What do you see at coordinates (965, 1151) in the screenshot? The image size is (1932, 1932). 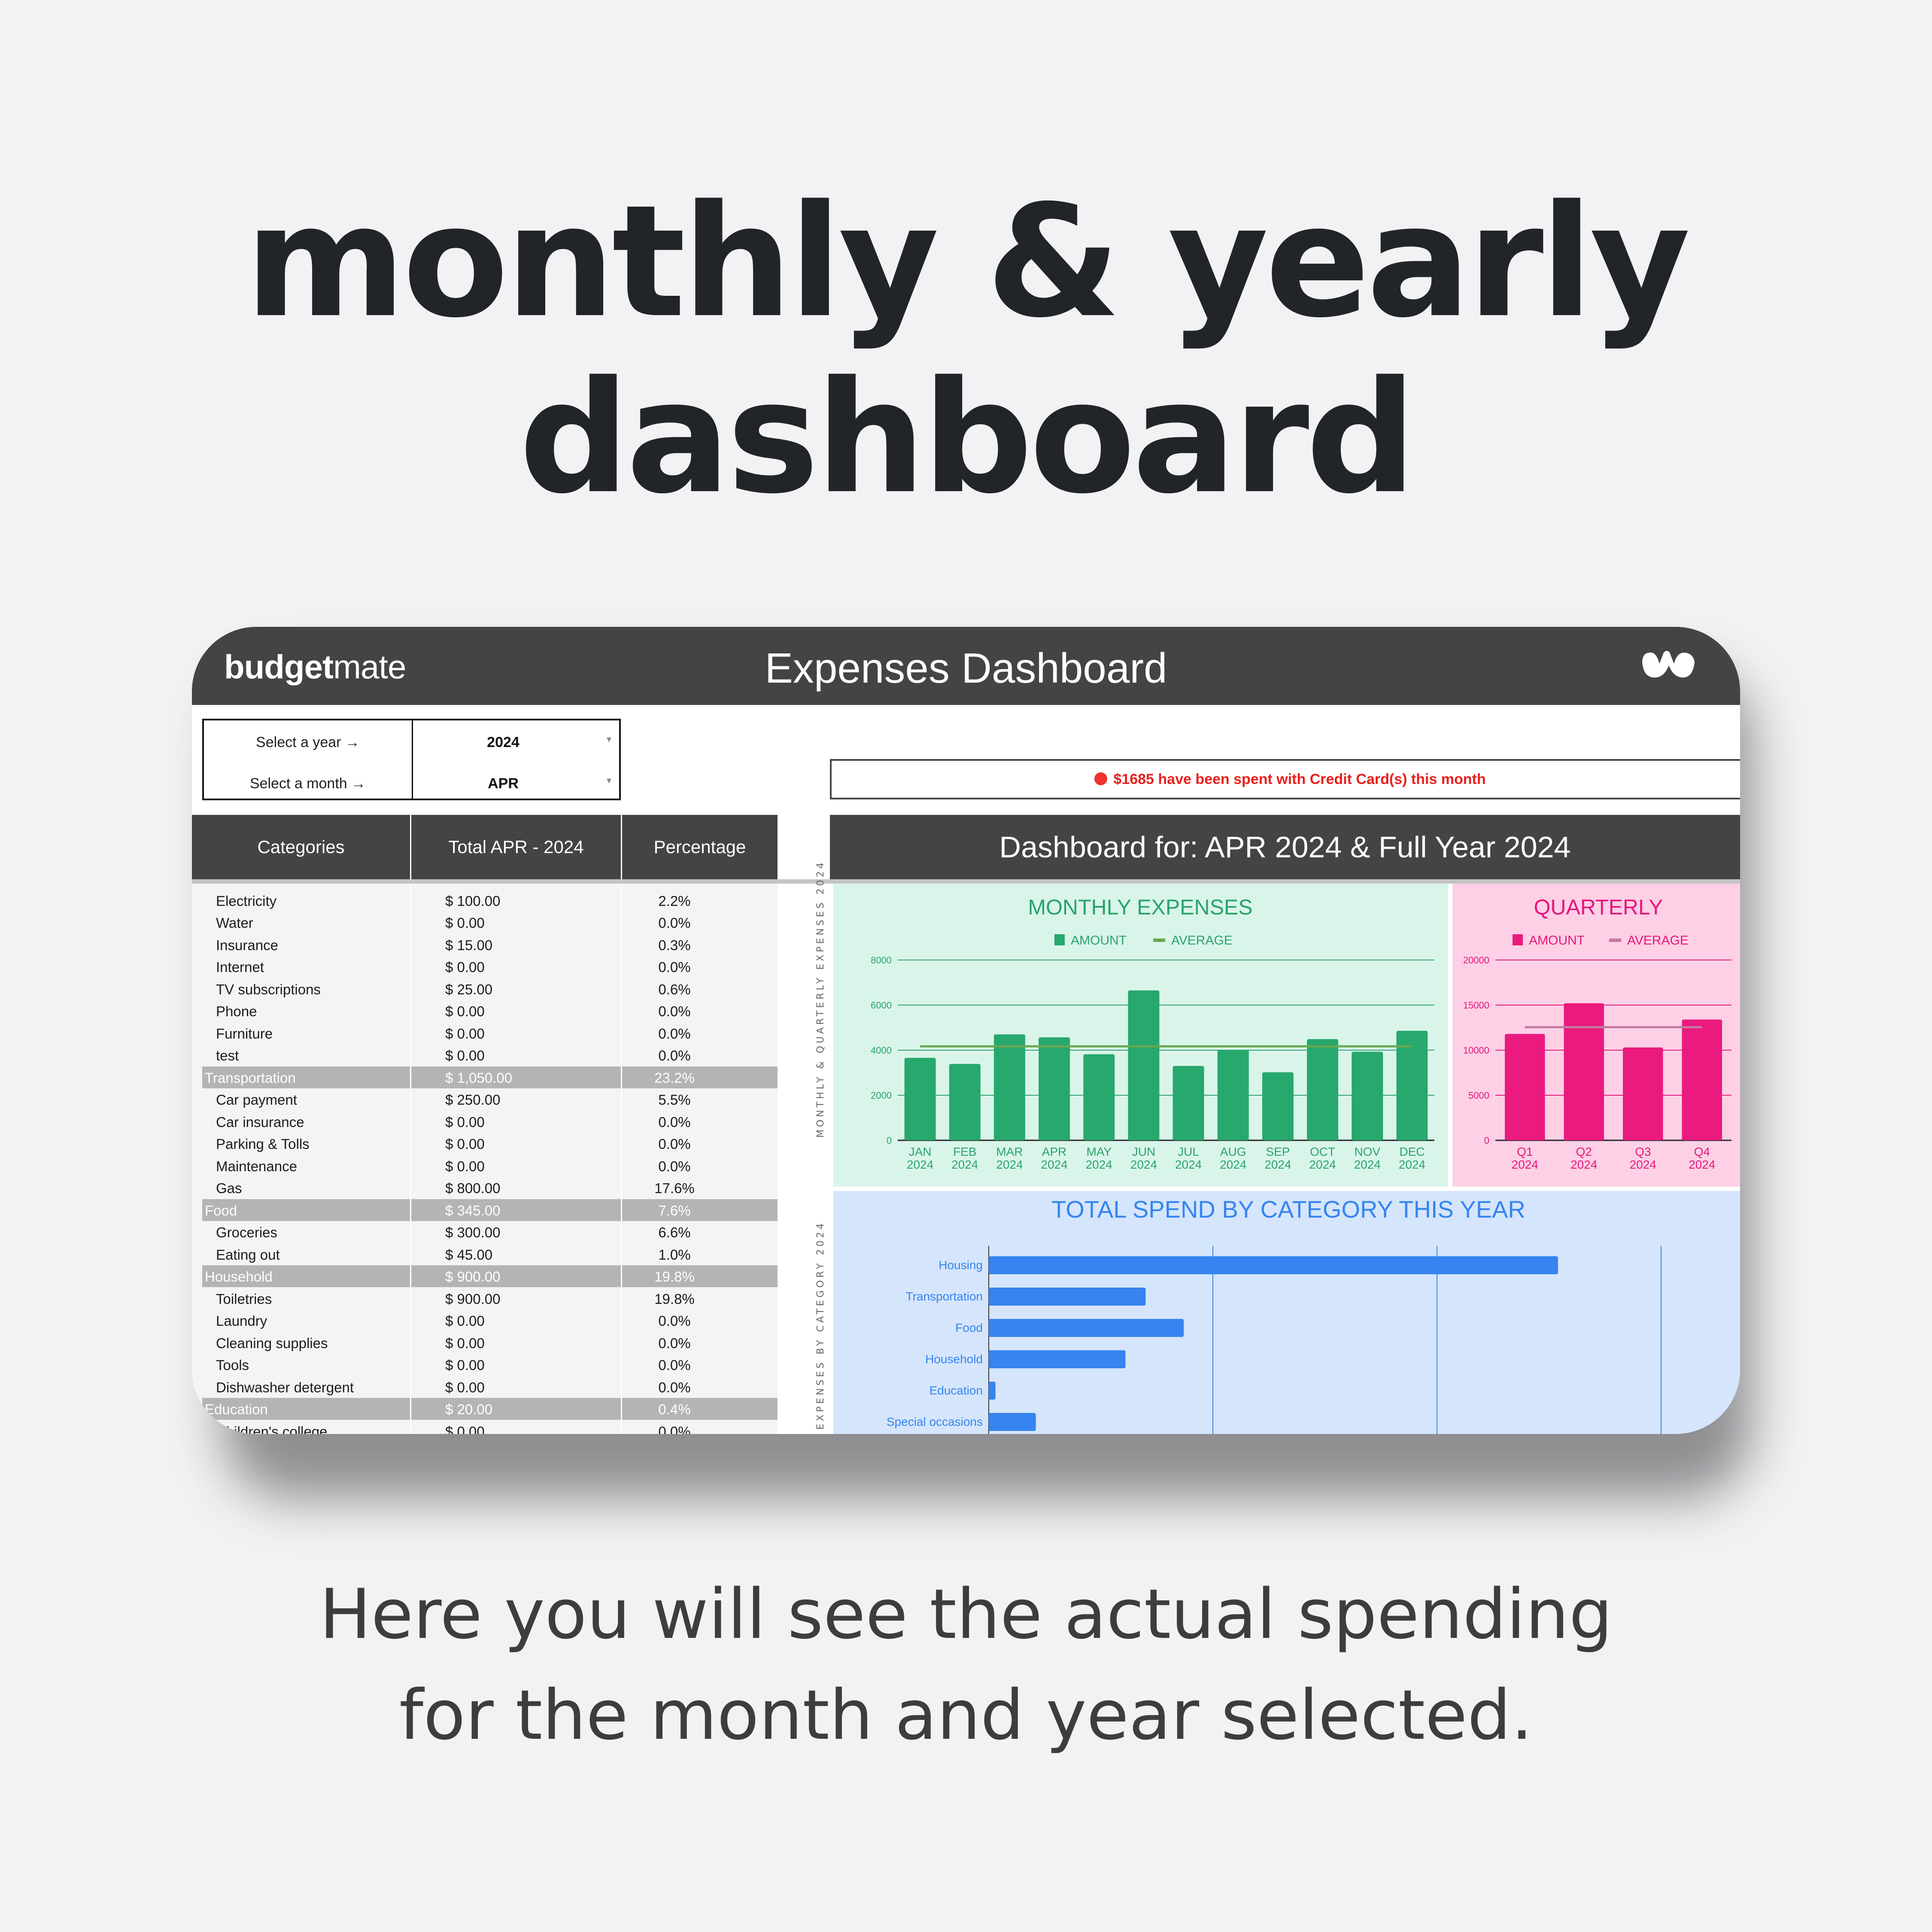 I see `x-tick-label: FEB` at bounding box center [965, 1151].